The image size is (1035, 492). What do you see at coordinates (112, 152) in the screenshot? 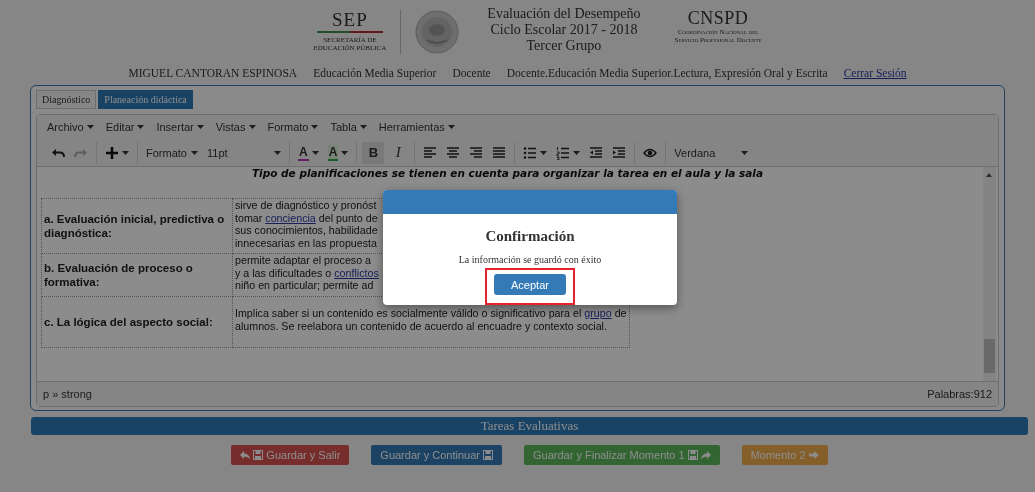
I see `plus-icon` at bounding box center [112, 152].